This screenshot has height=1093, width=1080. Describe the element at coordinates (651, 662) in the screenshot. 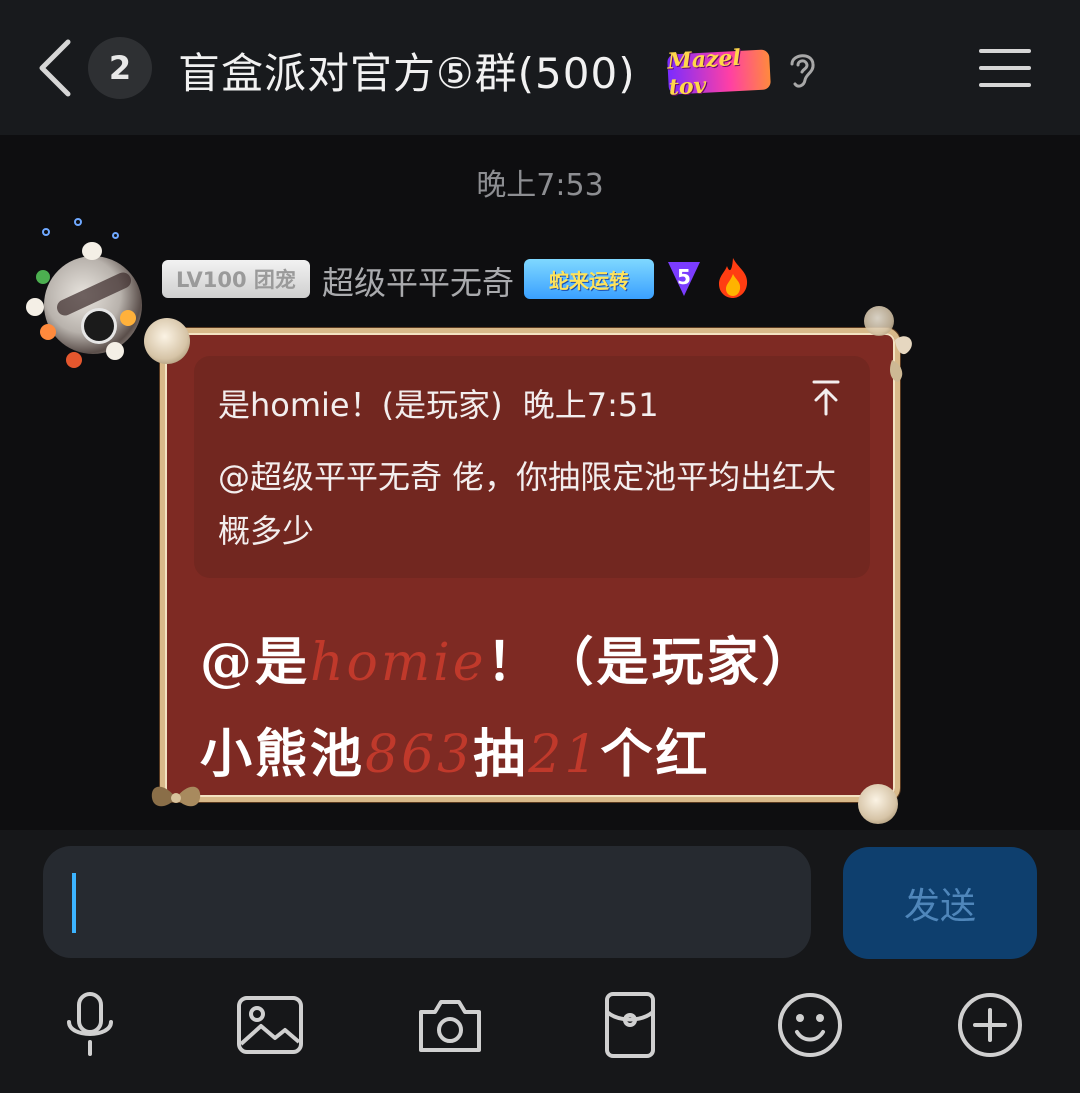

I see `mention-suffix: ！（是玩家）` at that location.